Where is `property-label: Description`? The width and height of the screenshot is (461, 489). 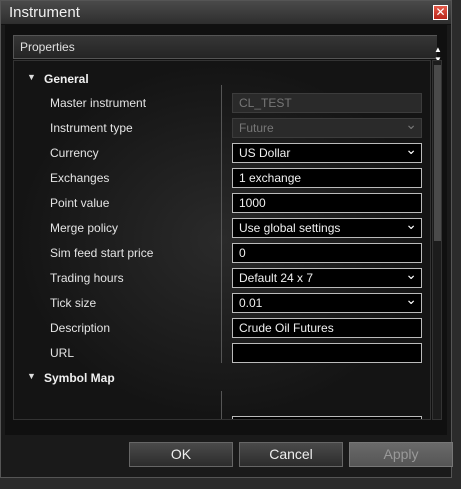 property-label: Description is located at coordinates (80, 328).